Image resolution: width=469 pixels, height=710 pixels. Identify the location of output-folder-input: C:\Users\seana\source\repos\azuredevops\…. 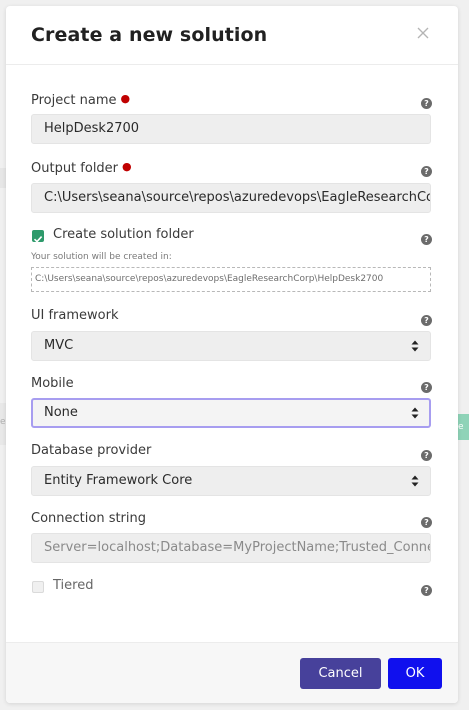
(231, 198).